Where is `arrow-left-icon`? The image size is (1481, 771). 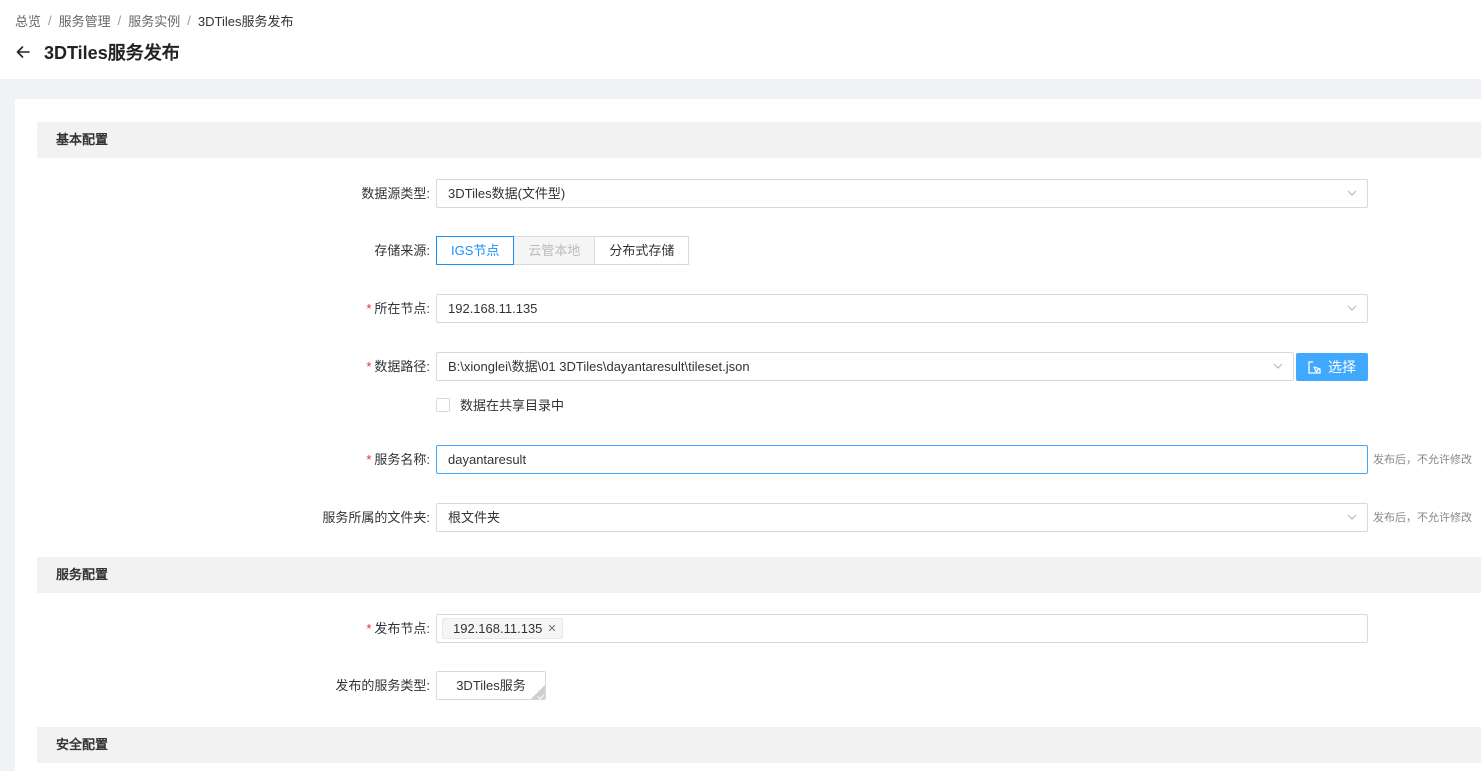
arrow-left-icon is located at coordinates (23, 52).